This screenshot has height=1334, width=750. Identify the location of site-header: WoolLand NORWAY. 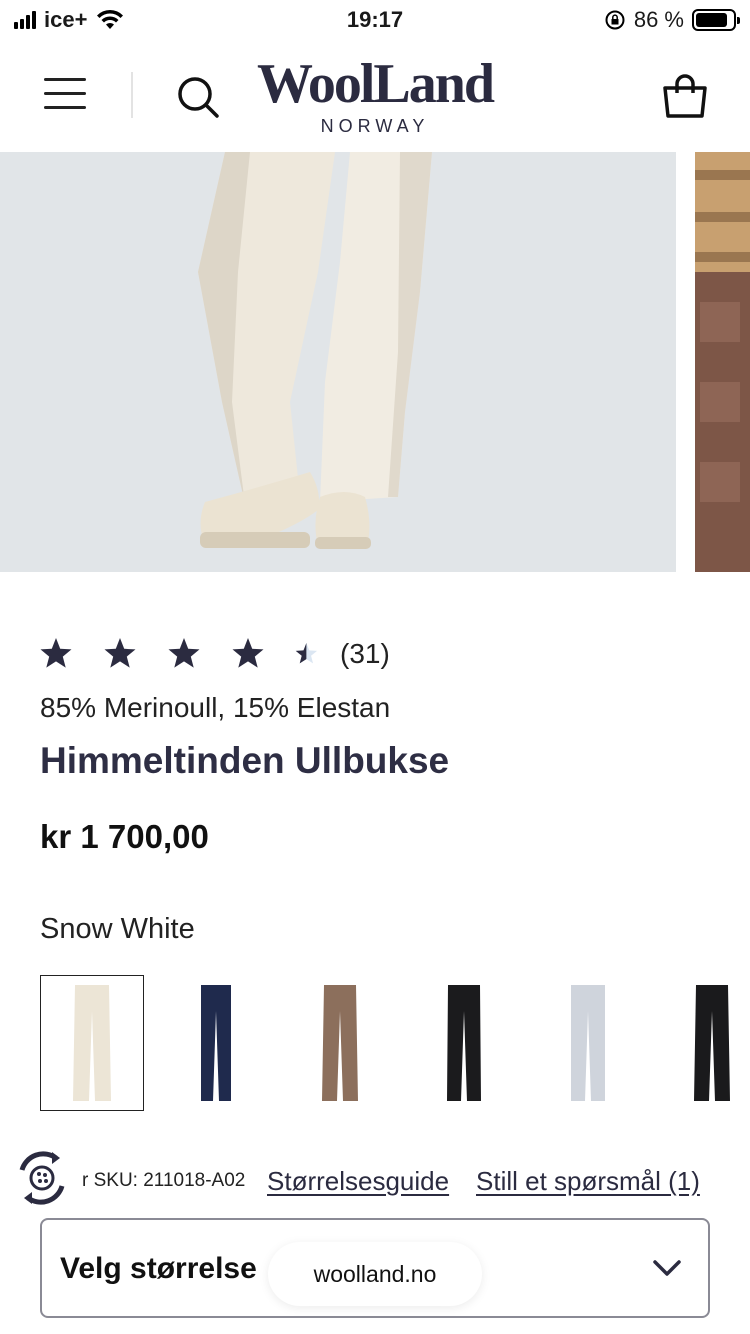
(375, 98).